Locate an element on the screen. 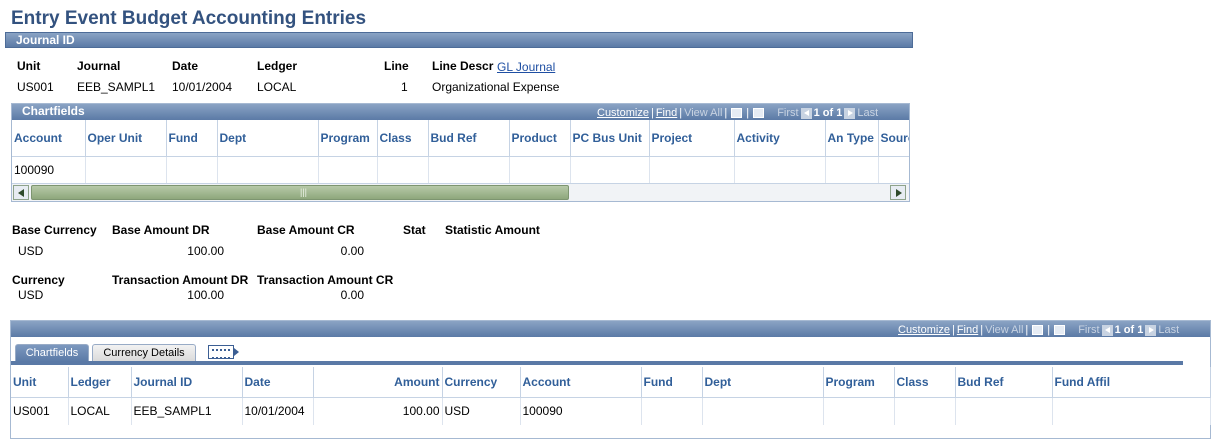 This screenshot has height=445, width=1214. date-label: Date is located at coordinates (185, 66).